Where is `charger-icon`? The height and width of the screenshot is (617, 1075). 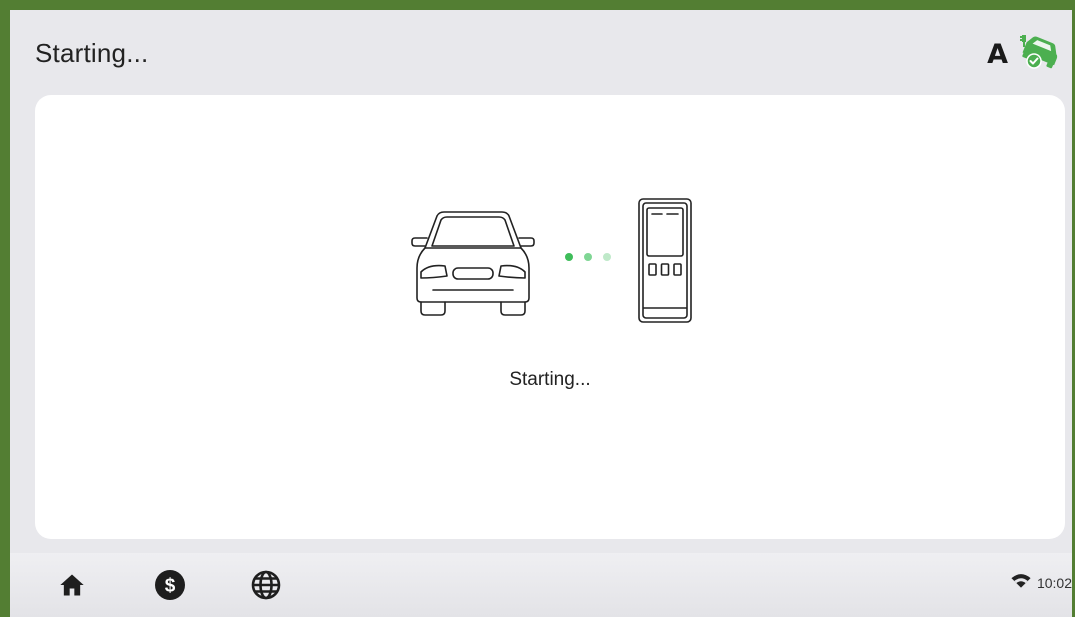
charger-icon is located at coordinates (665, 260).